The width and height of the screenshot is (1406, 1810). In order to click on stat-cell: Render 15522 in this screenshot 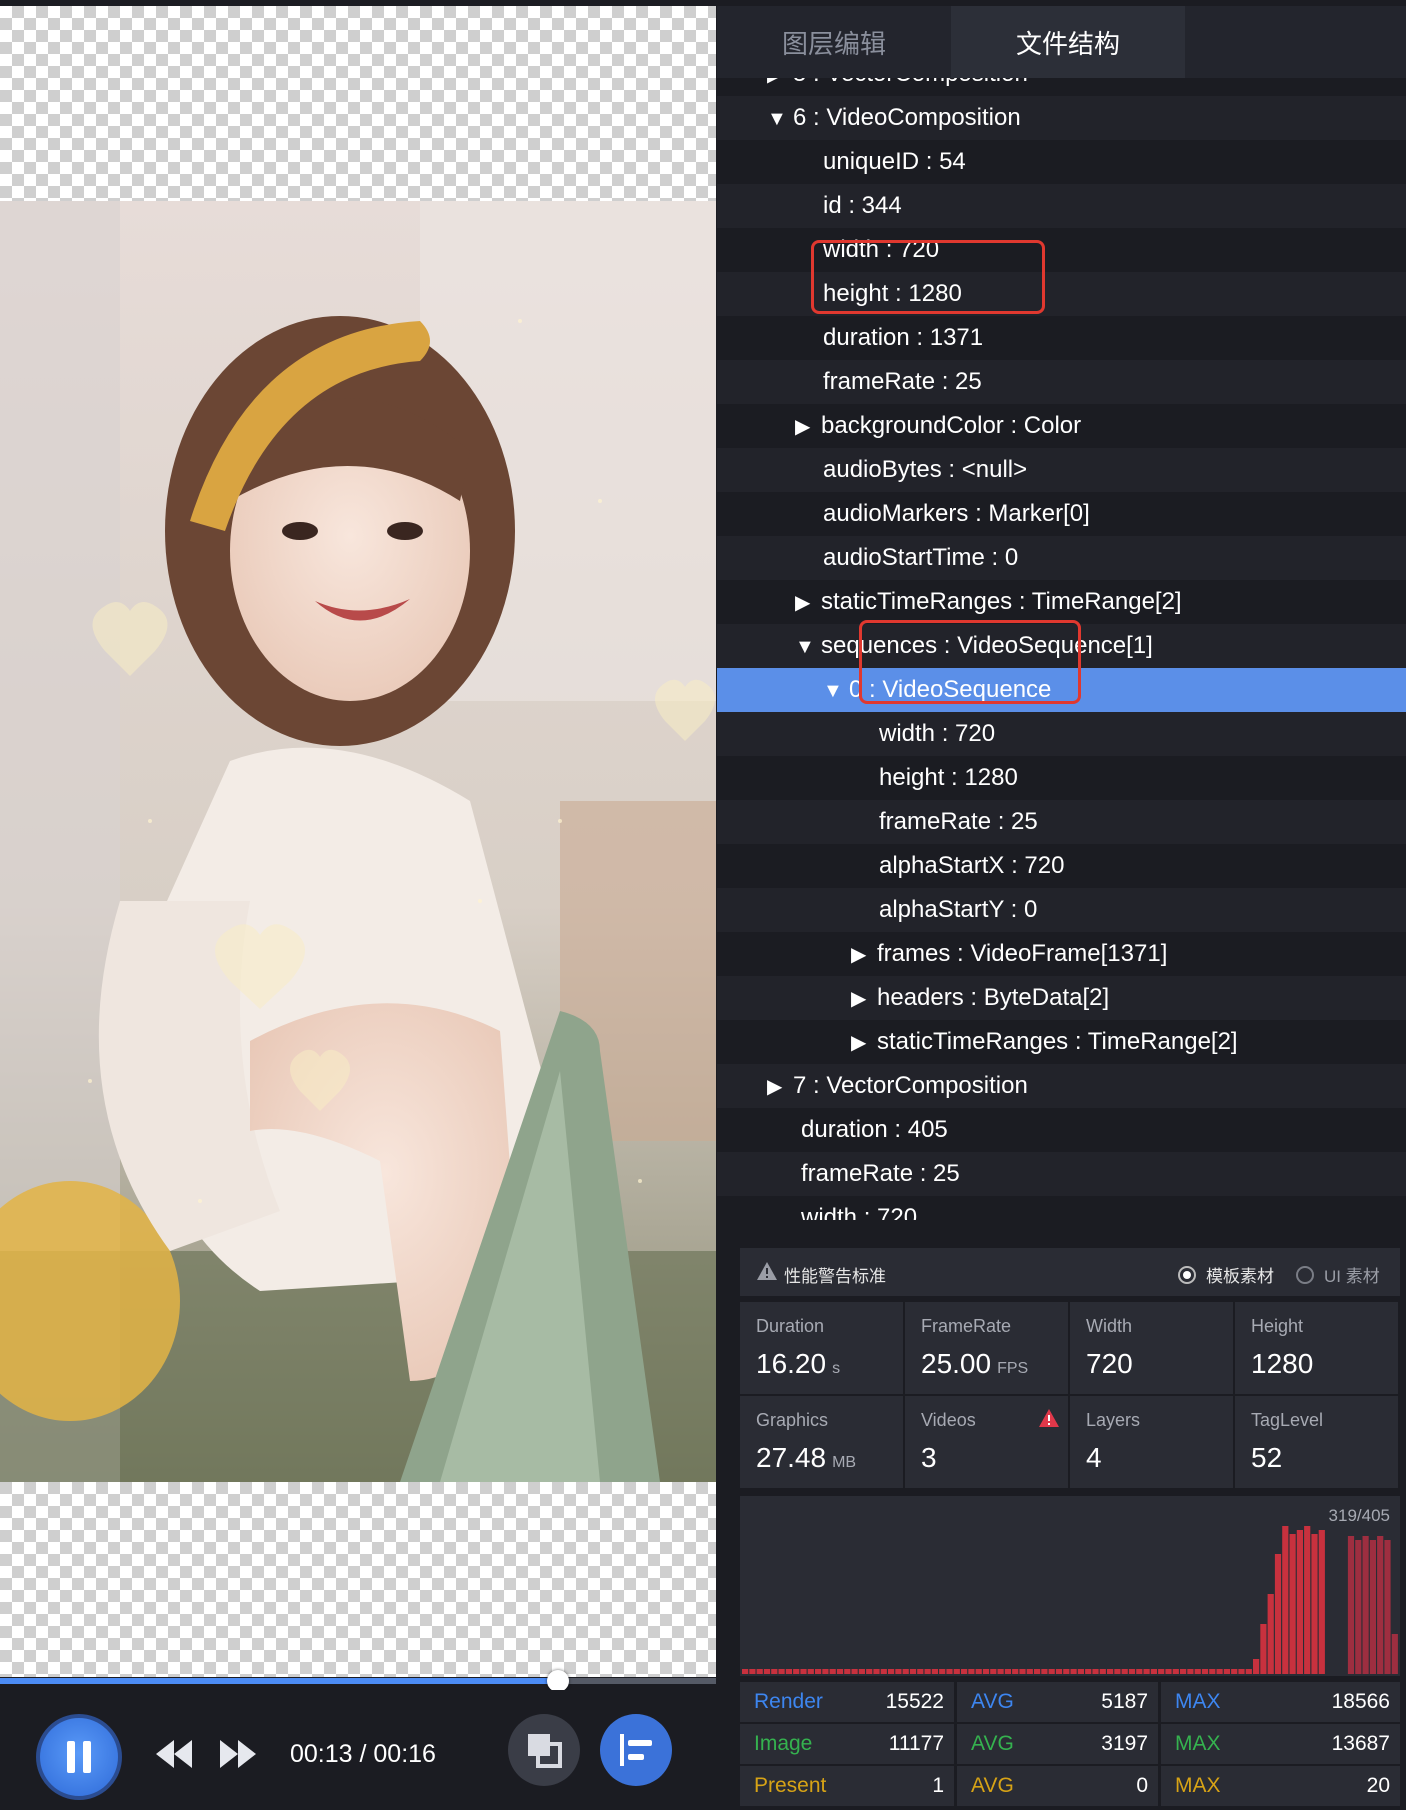, I will do `click(847, 1702)`.